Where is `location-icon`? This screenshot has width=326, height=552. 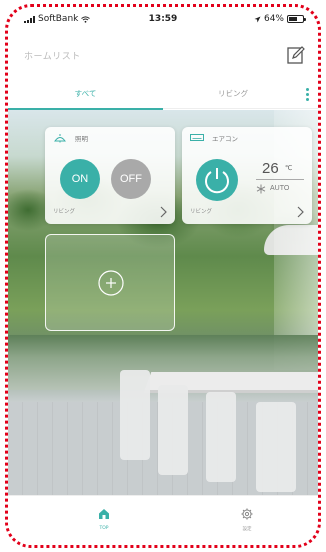
location-icon is located at coordinates (257, 19).